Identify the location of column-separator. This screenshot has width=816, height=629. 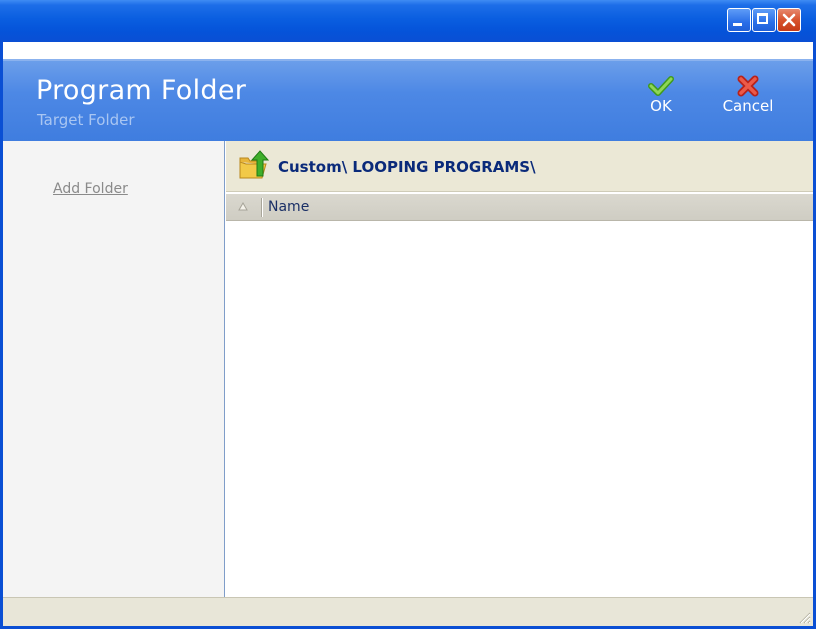
(262, 207).